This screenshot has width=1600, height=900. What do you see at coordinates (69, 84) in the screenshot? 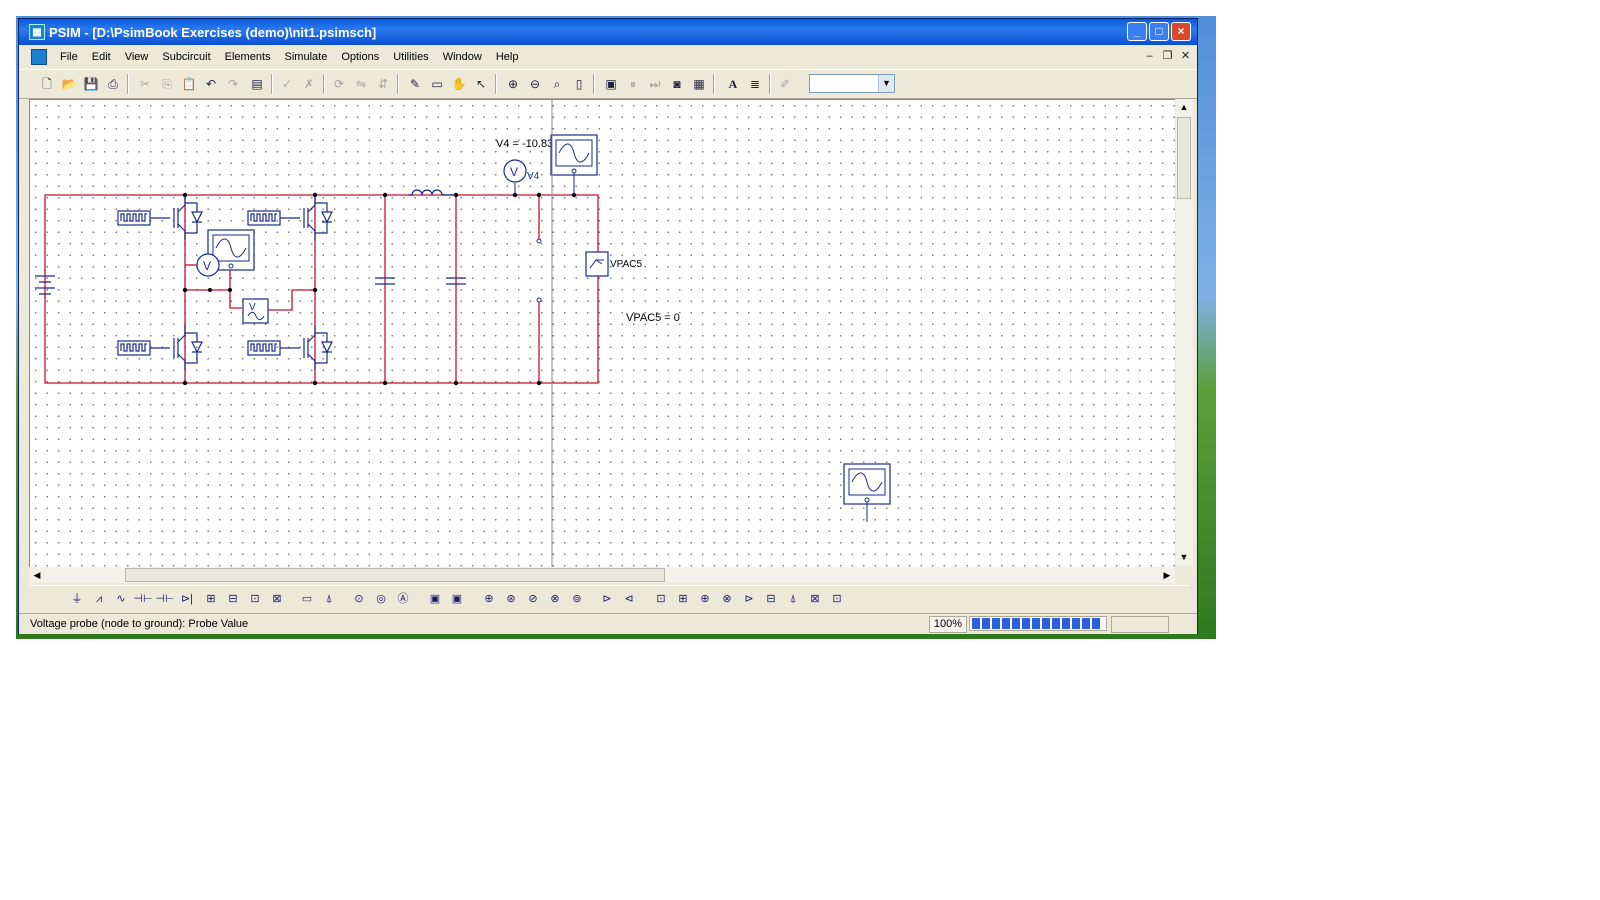
I see `open-folder-icon: 📂` at bounding box center [69, 84].